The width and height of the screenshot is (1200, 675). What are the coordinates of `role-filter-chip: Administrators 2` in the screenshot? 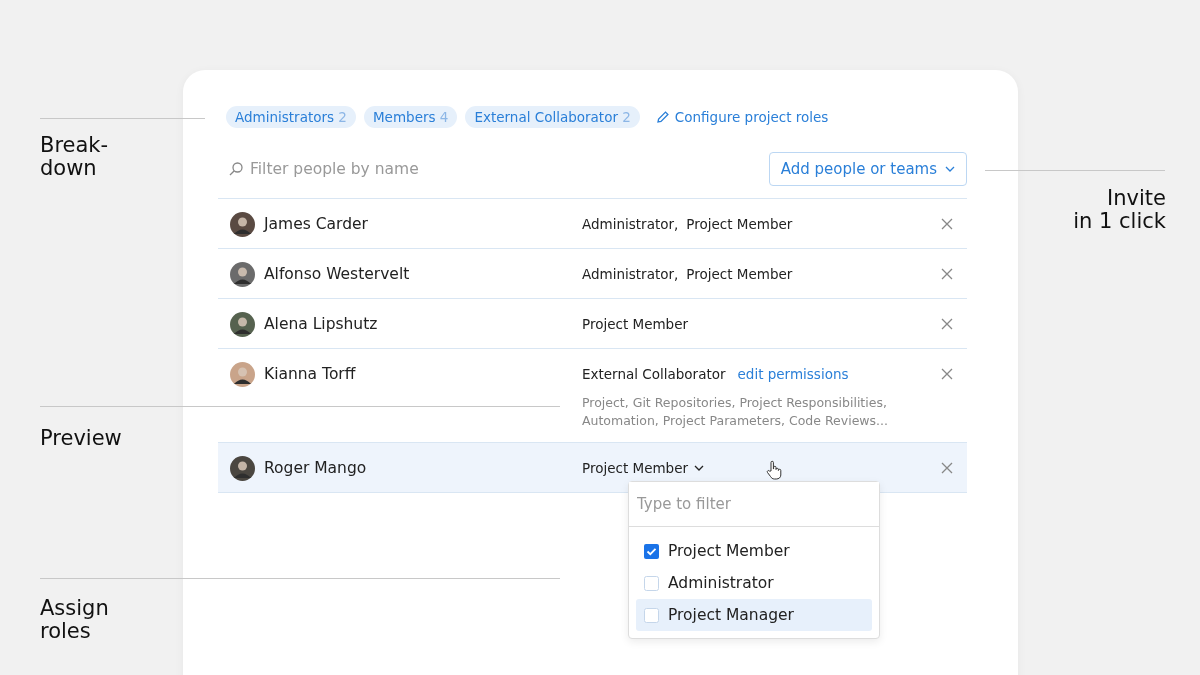 It's located at (291, 117).